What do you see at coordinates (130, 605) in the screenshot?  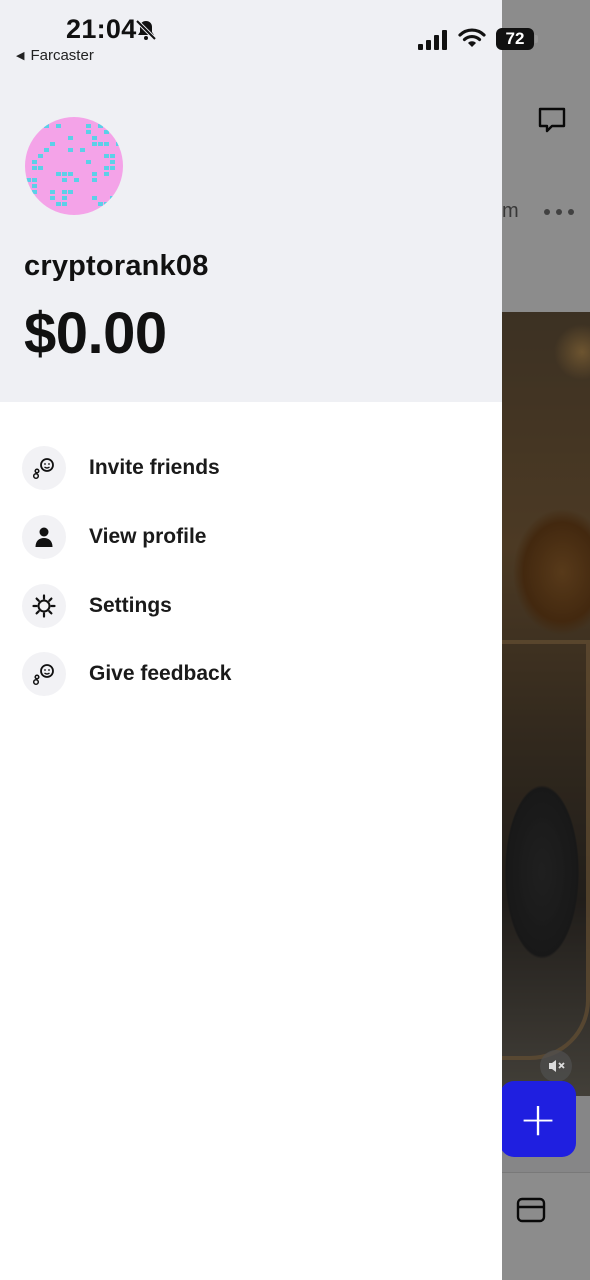 I see `menu-label: Settings` at bounding box center [130, 605].